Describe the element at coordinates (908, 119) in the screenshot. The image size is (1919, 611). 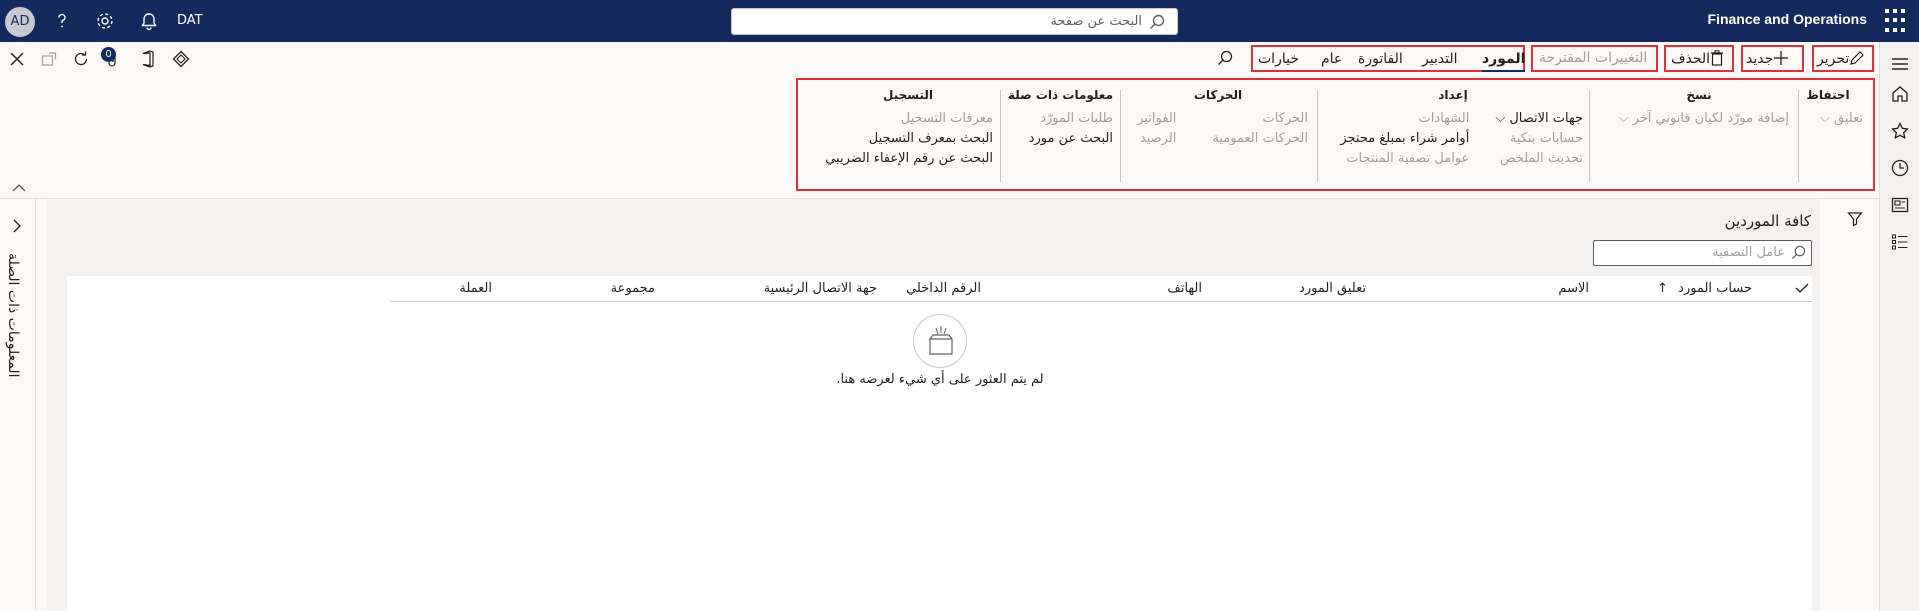
I see `ribbon-item-registration-ids: معرفات التسجيل` at that location.